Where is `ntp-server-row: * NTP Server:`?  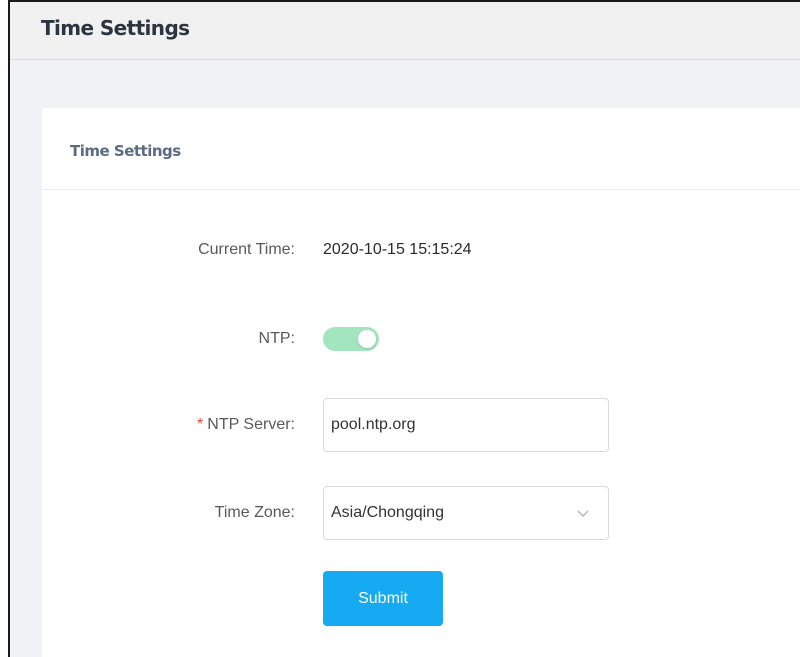
ntp-server-row: * NTP Server: is located at coordinates (421, 425).